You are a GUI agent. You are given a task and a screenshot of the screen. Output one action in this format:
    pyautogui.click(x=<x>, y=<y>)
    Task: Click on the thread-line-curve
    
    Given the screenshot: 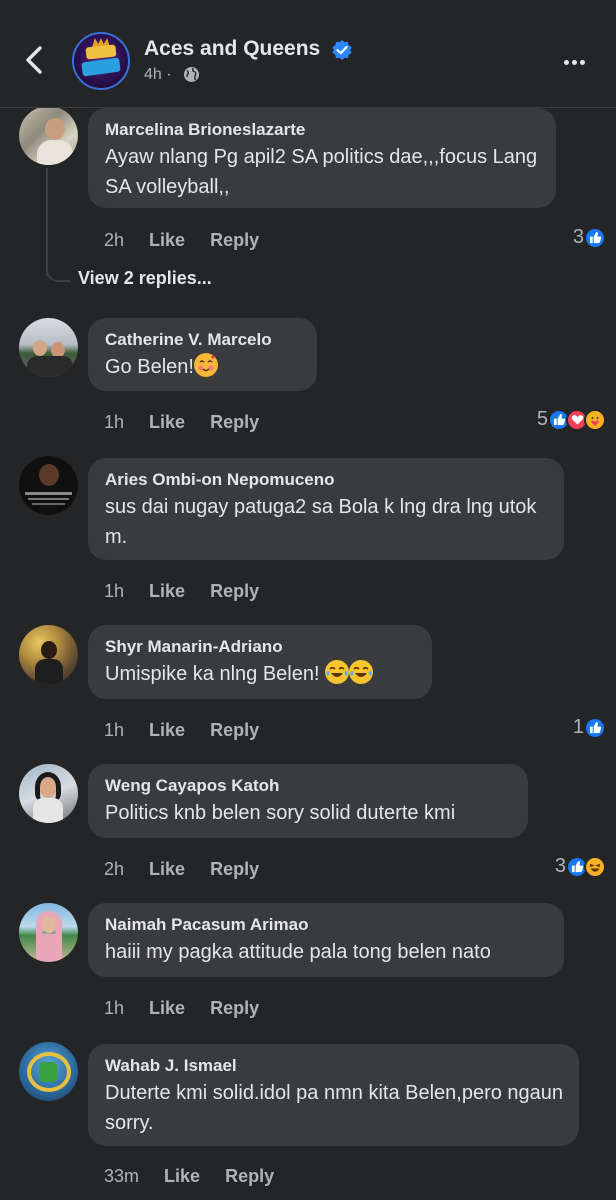 What is the action you would take?
    pyautogui.click(x=58, y=271)
    